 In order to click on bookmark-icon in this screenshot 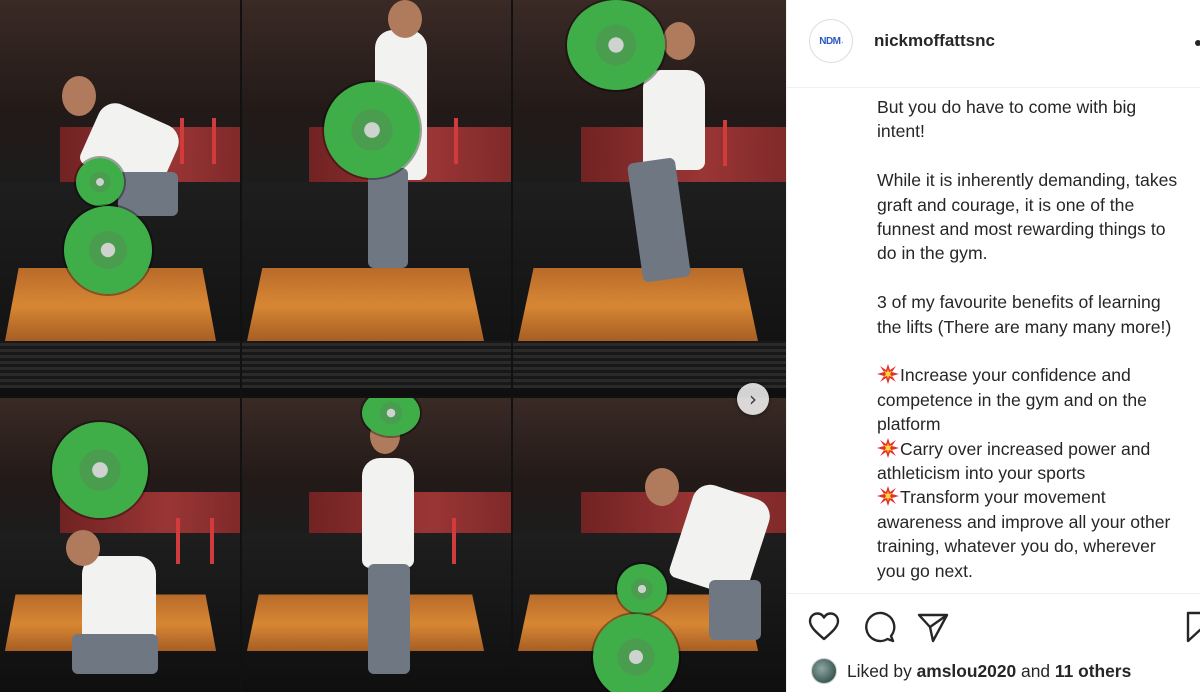, I will do `click(1191, 627)`.